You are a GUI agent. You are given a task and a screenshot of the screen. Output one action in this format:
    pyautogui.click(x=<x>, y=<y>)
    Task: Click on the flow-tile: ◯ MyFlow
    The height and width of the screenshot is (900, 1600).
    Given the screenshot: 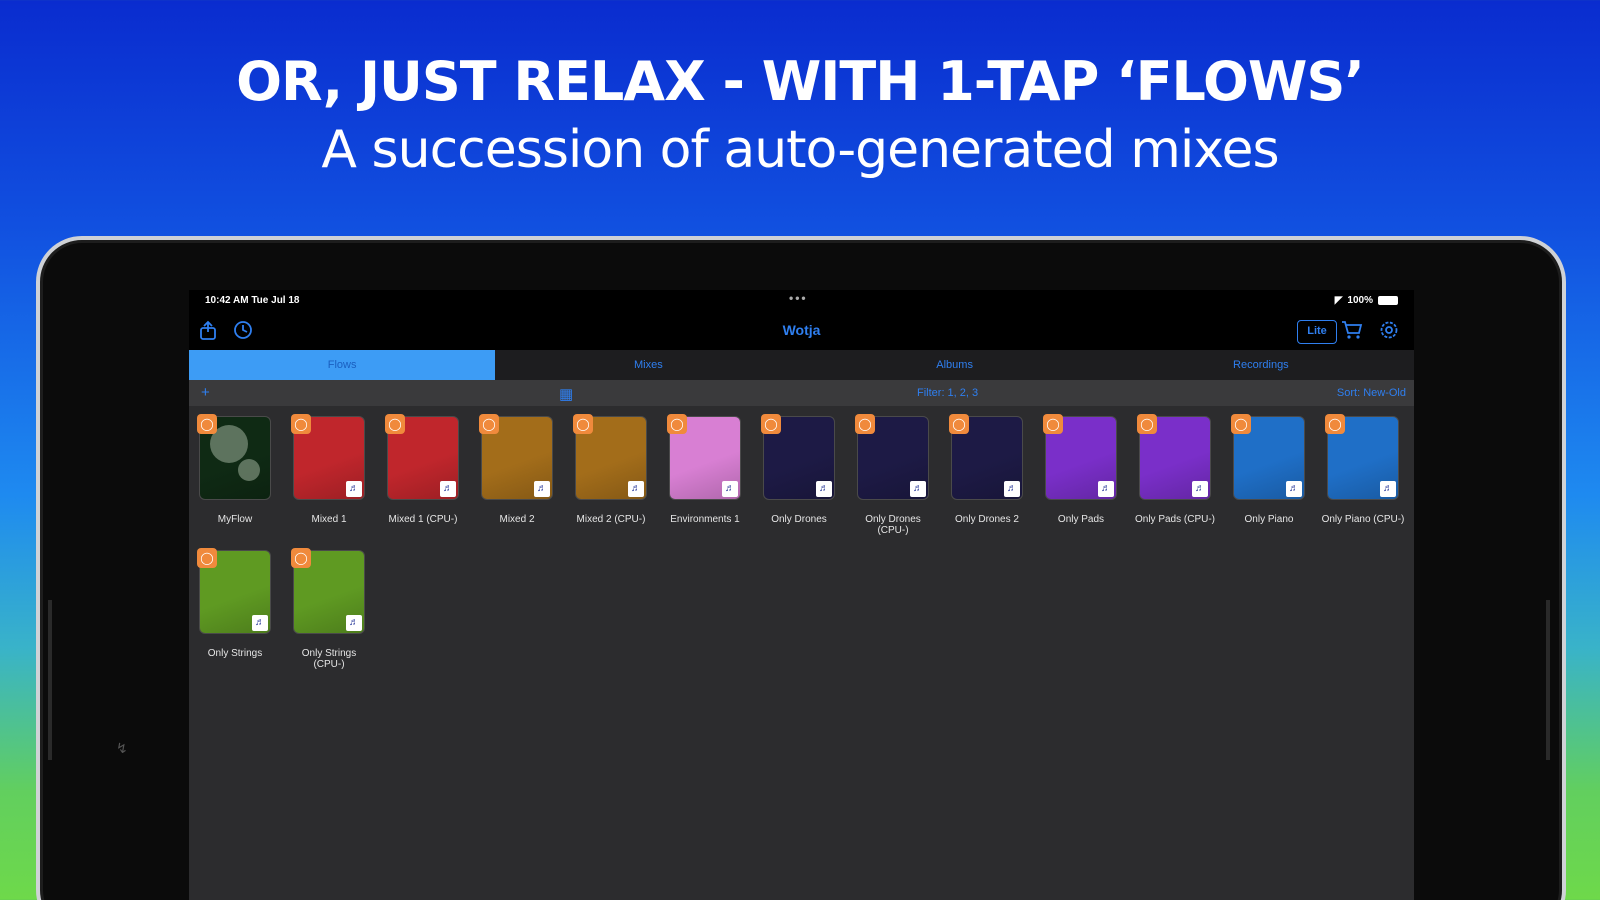 What is the action you would take?
    pyautogui.click(x=234, y=469)
    